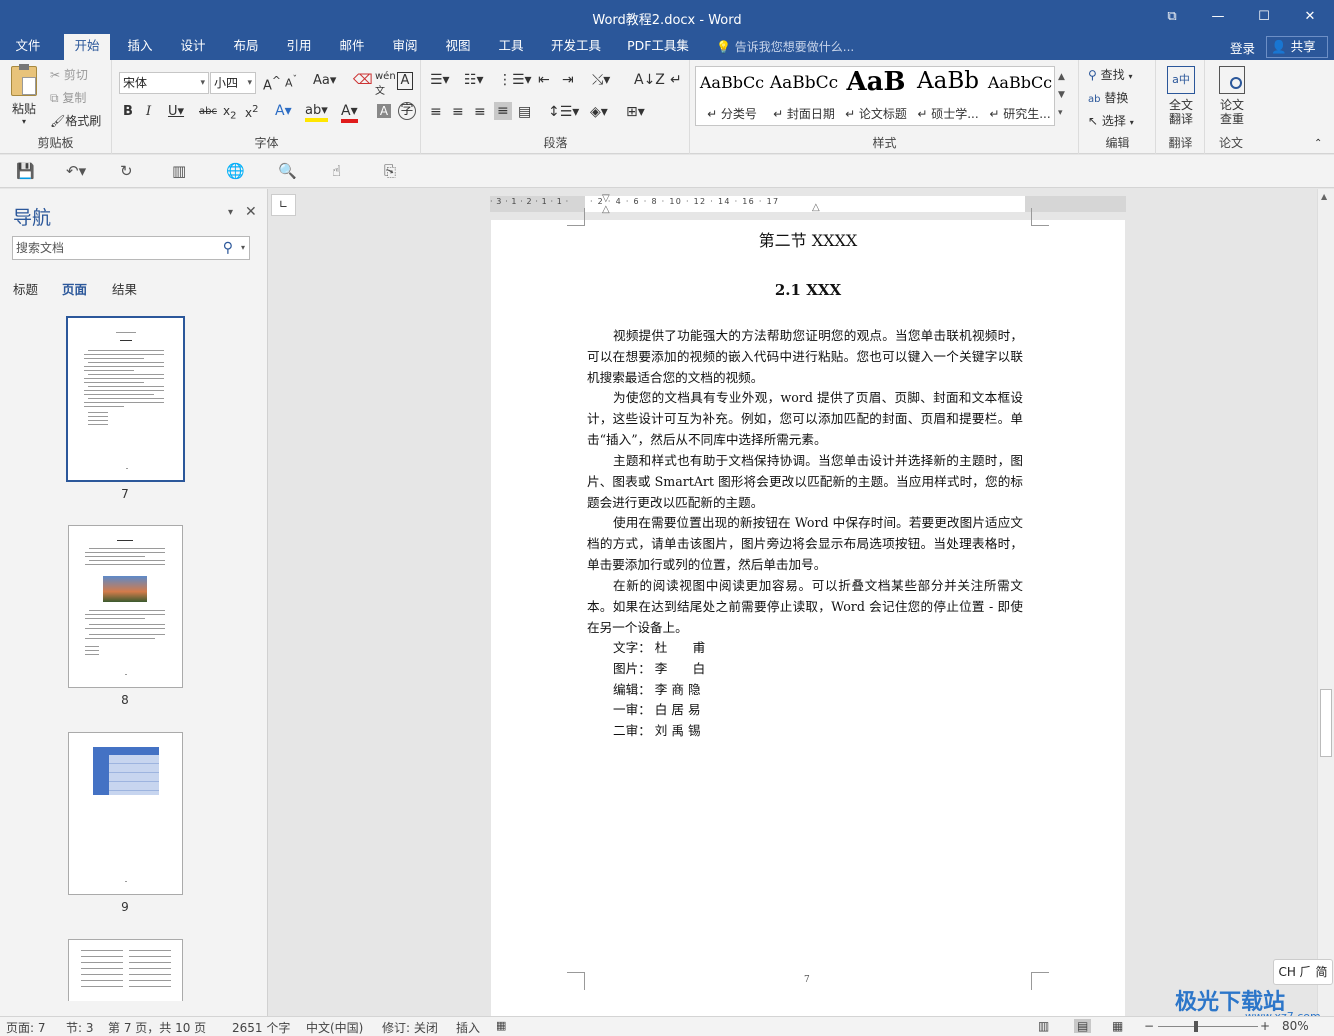  I want to click on minimize-button: —, so click(1218, 17).